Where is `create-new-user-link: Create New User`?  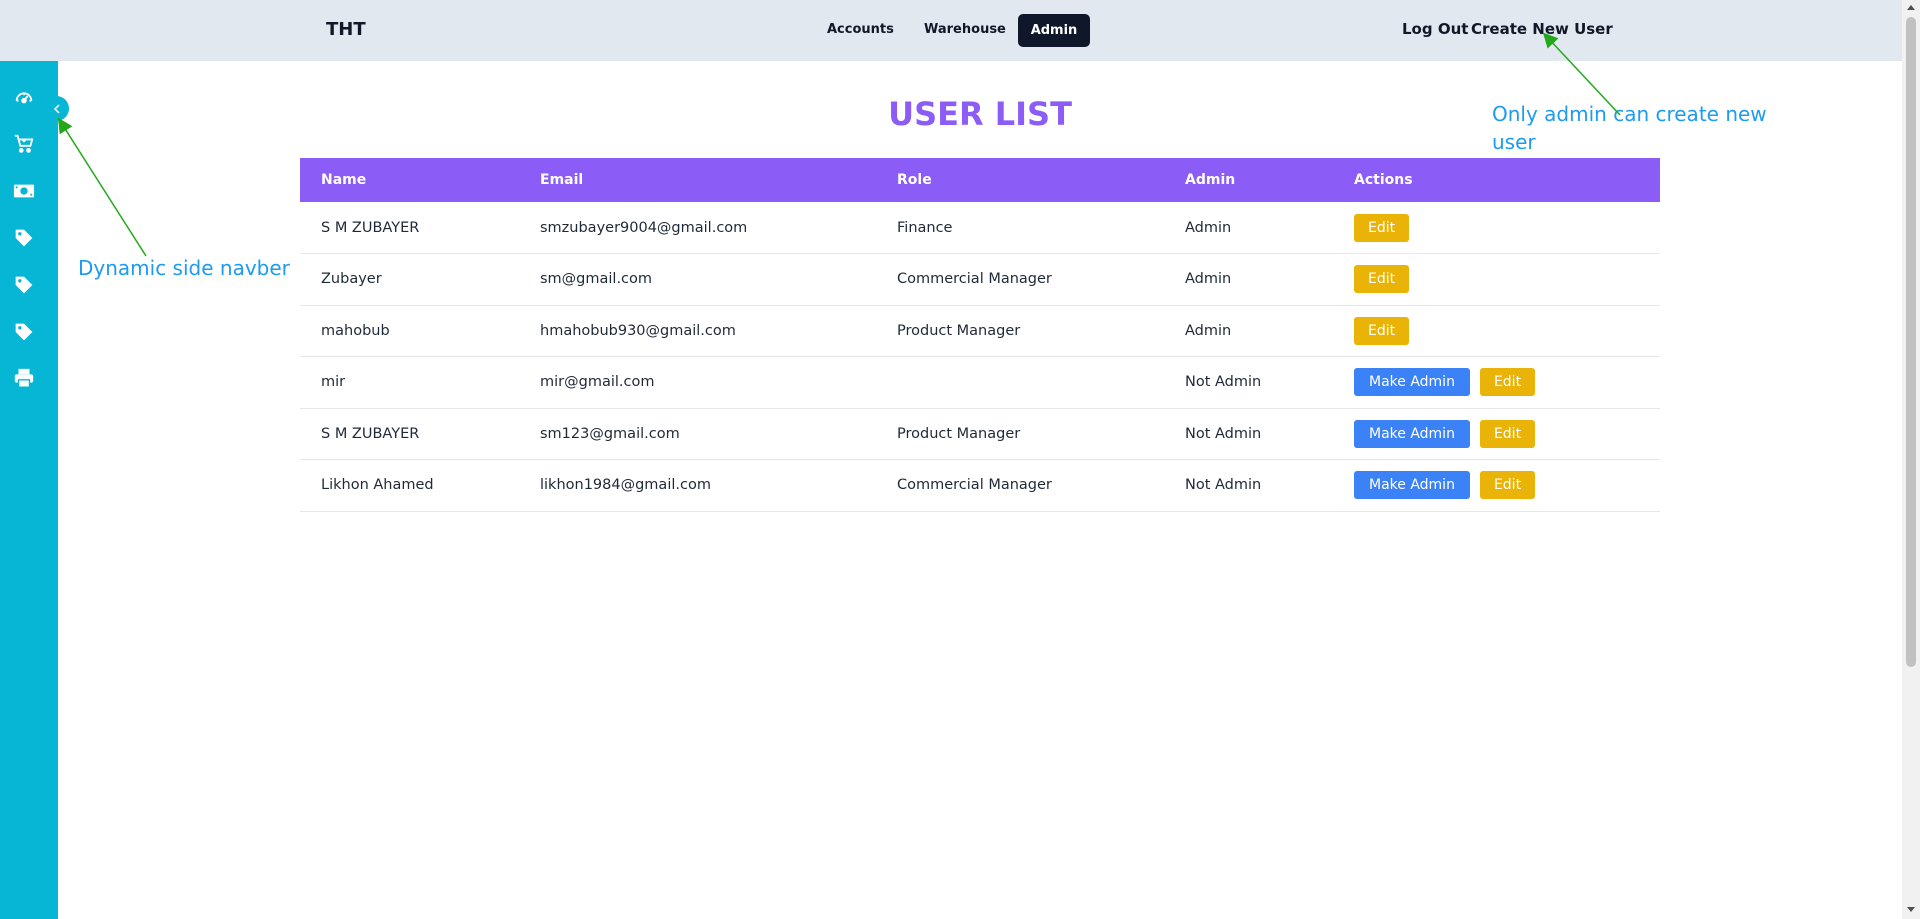
create-new-user-link: Create New User is located at coordinates (1542, 29).